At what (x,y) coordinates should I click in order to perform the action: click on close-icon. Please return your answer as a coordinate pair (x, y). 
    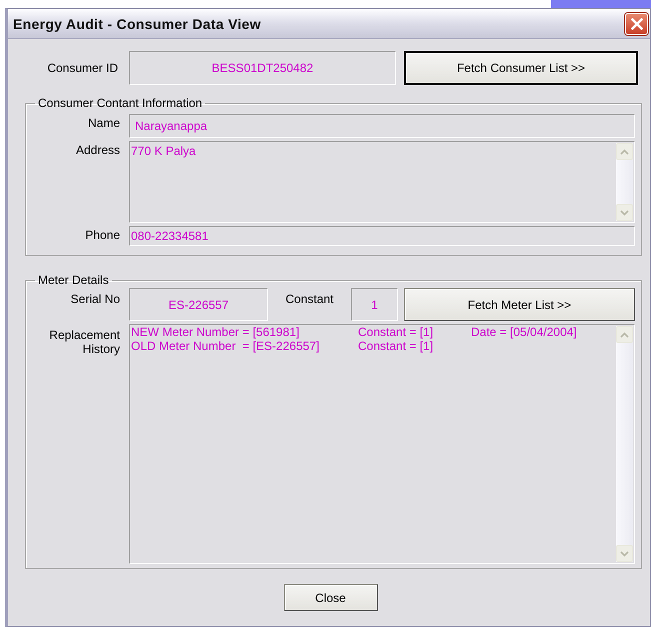
    Looking at the image, I should click on (636, 24).